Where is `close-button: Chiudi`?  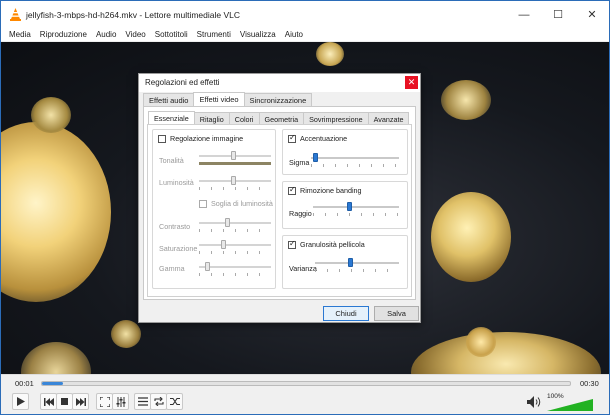 close-button: Chiudi is located at coordinates (346, 313).